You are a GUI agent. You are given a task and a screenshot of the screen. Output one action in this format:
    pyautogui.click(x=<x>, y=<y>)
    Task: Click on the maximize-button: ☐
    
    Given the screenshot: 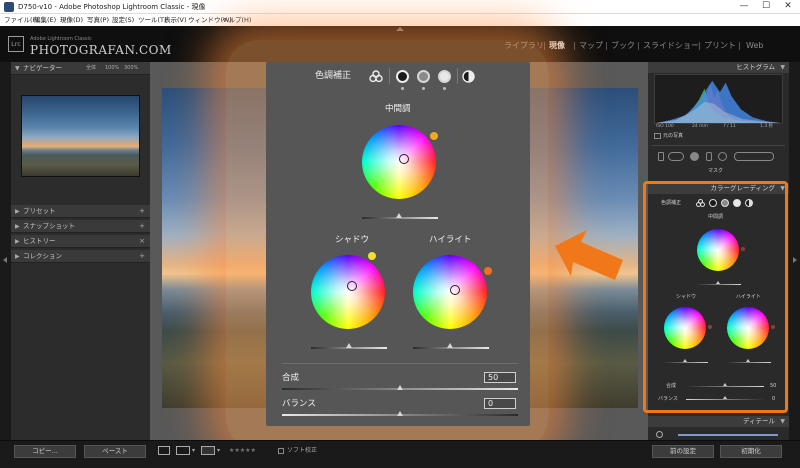 What is the action you would take?
    pyautogui.click(x=766, y=7)
    